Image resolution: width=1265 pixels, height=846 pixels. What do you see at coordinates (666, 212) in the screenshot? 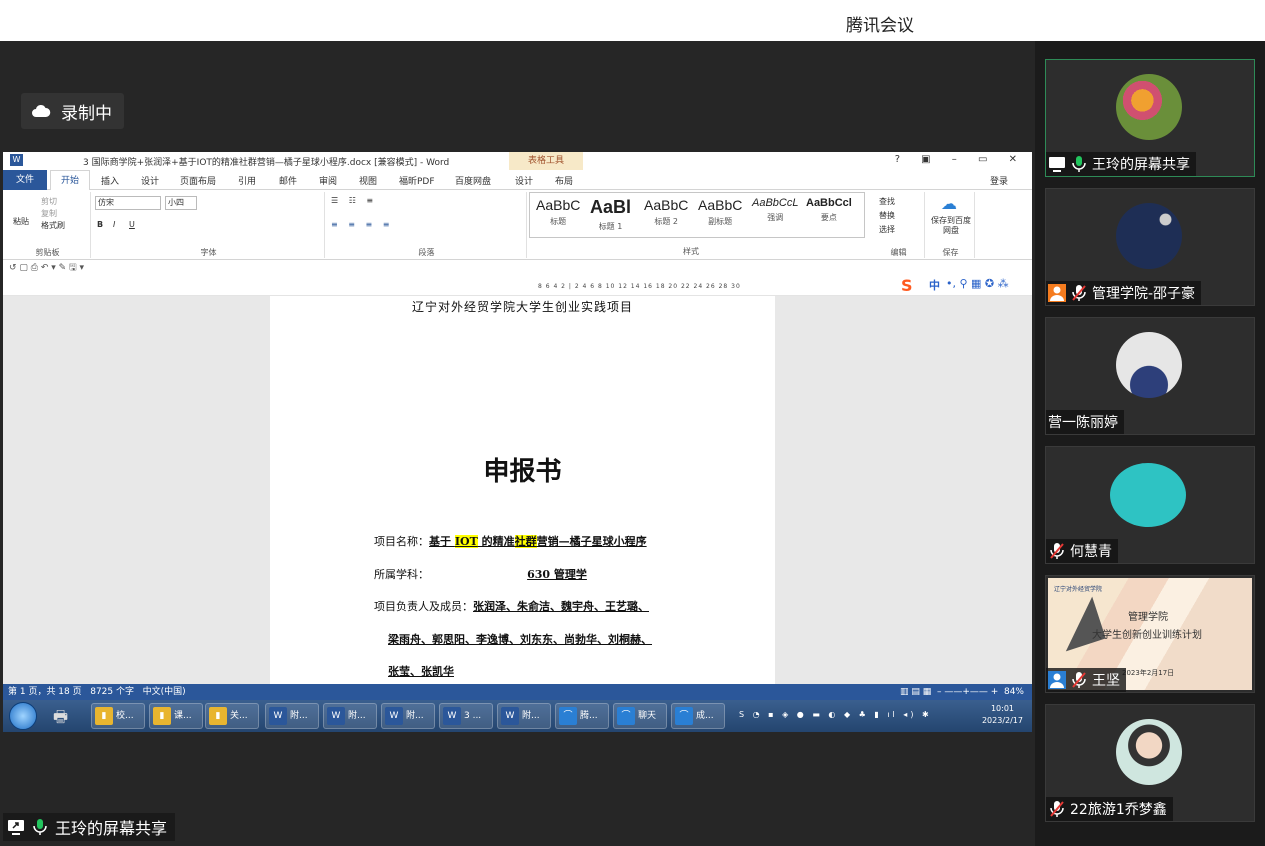
I see `style-heading2: AaBbC 标题 2` at bounding box center [666, 212].